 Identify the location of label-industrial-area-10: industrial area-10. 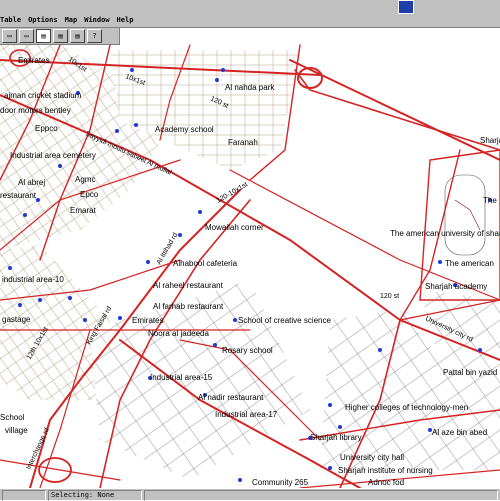
(33, 279).